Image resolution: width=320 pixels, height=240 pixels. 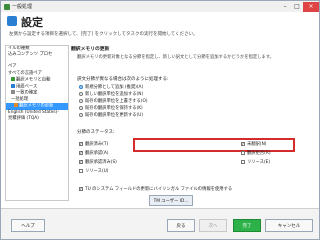 I want to click on page-title: 設定, so click(x=32, y=22).